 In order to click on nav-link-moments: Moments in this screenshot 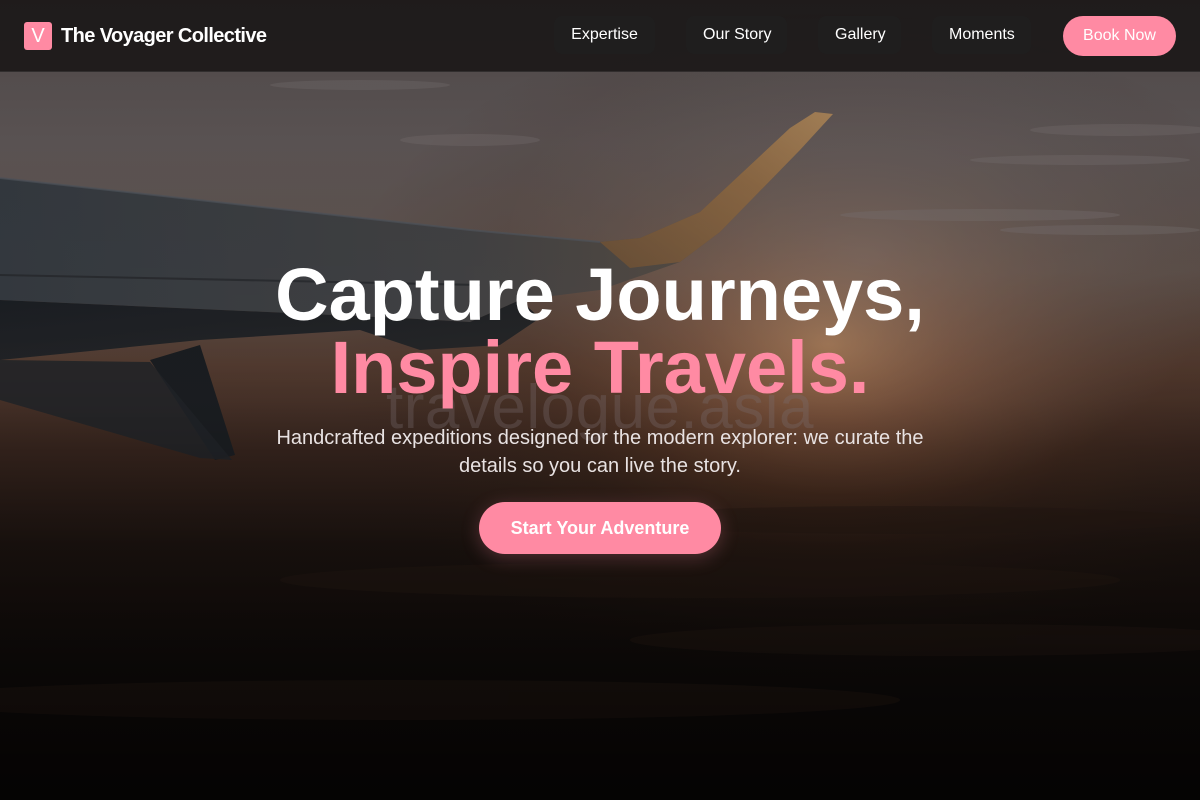, I will do `click(981, 35)`.